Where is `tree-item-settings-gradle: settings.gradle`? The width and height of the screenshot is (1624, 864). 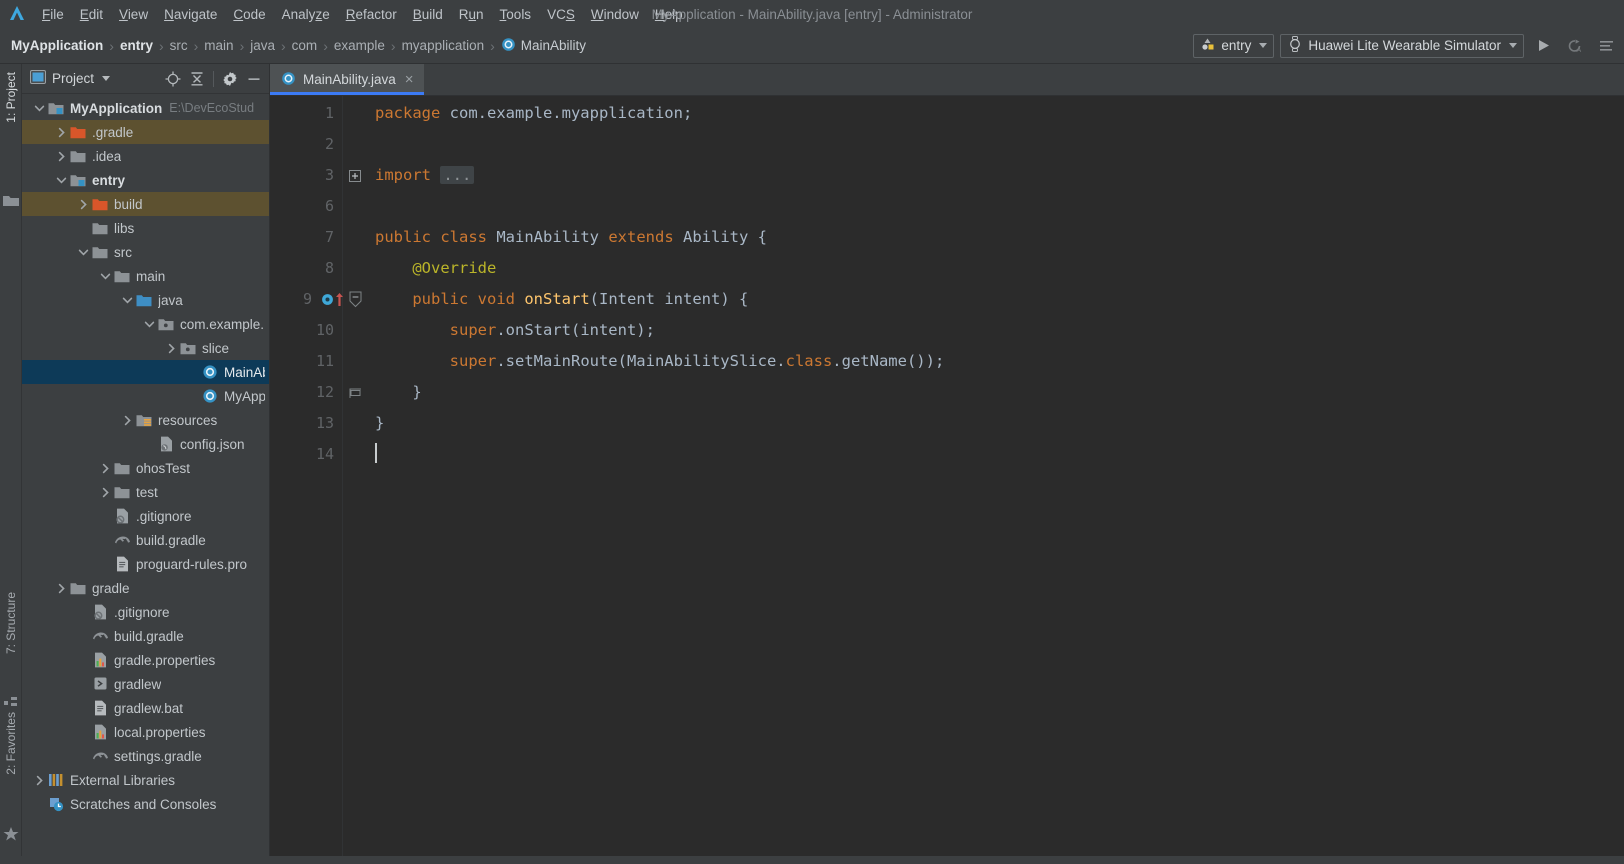 tree-item-settings-gradle: settings.gradle is located at coordinates (145, 756).